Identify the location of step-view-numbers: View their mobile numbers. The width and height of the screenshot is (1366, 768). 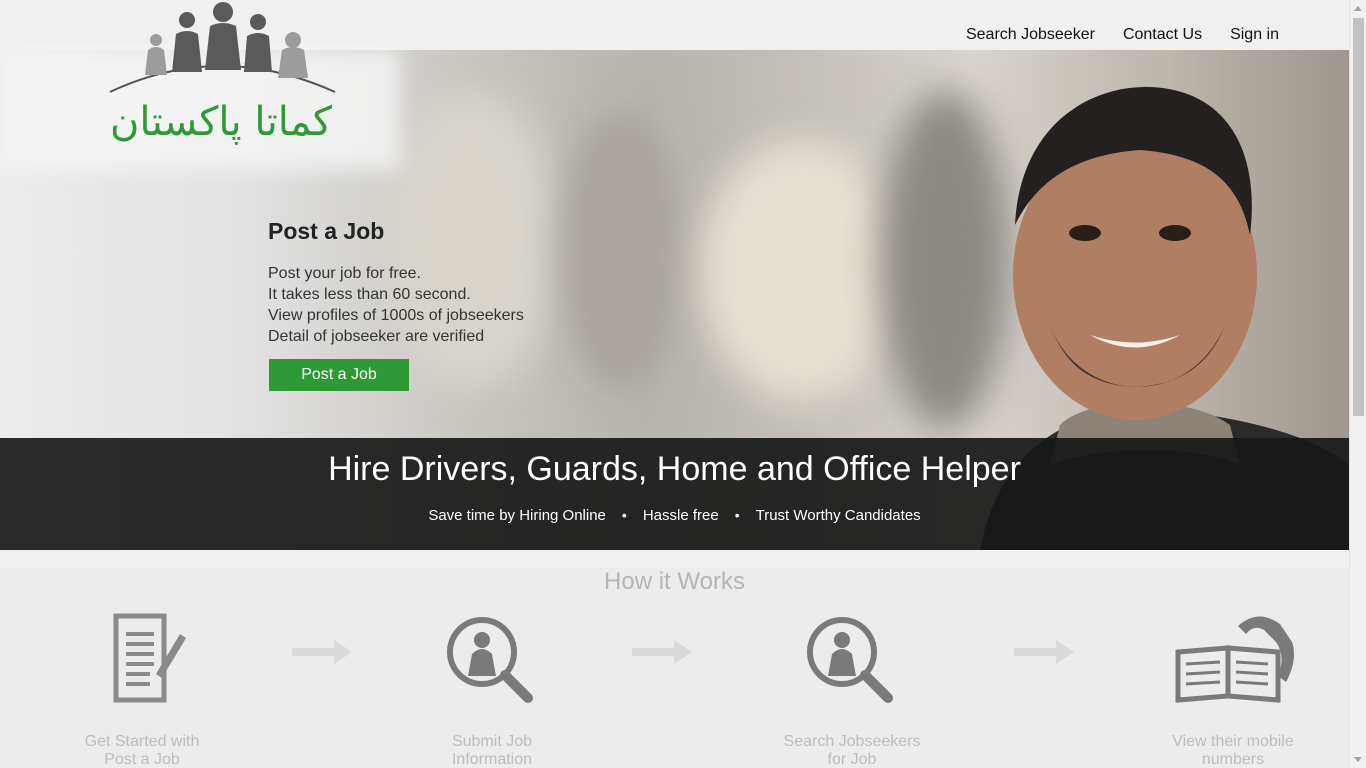
(1233, 690).